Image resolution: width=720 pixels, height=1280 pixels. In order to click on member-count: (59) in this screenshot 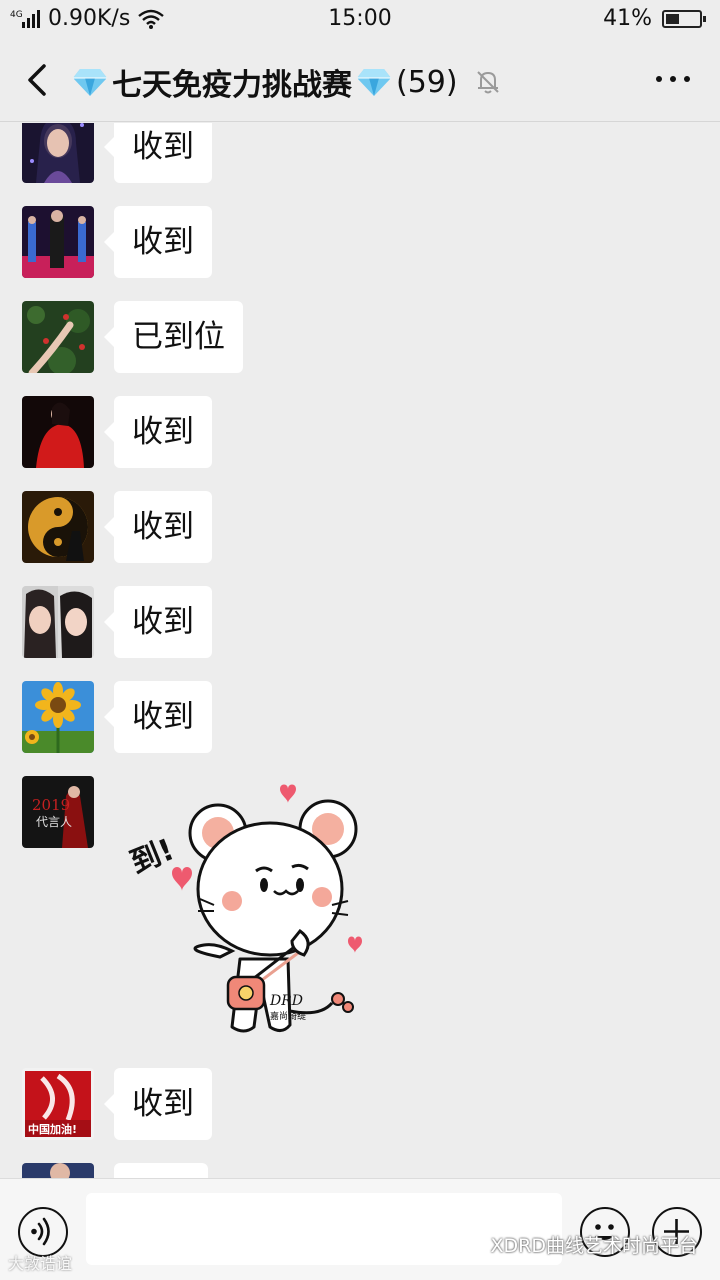, I will do `click(427, 82)`.